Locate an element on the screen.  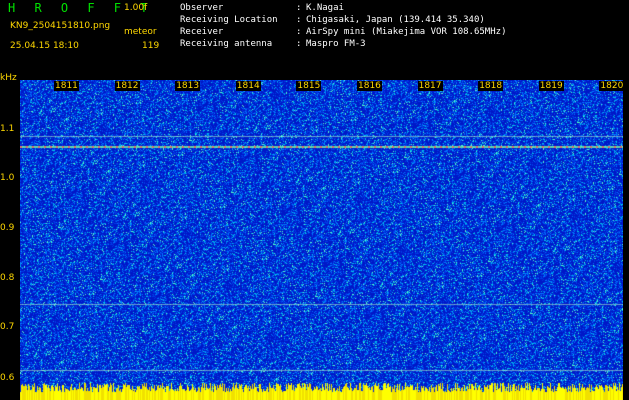
y-axis-unit: kHz is located at coordinates (8, 78).